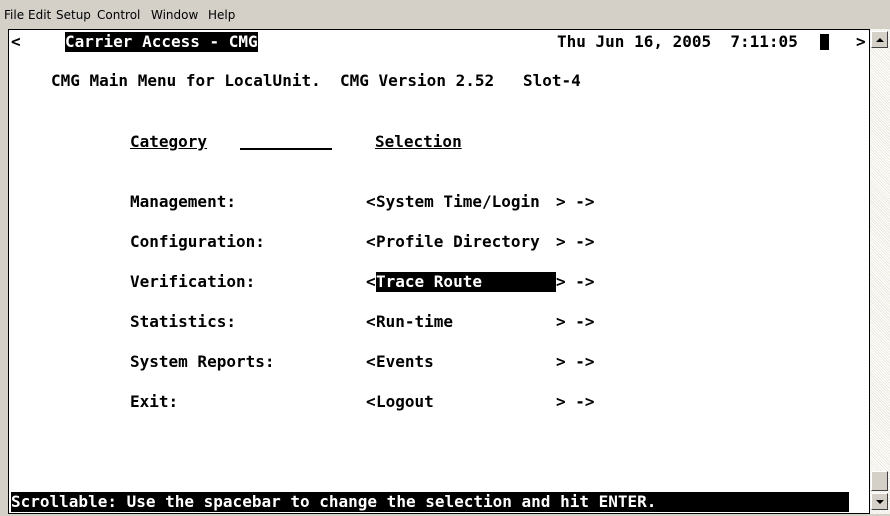 The width and height of the screenshot is (890, 516). I want to click on selection-system-time-login: System Time/Login, so click(458, 202).